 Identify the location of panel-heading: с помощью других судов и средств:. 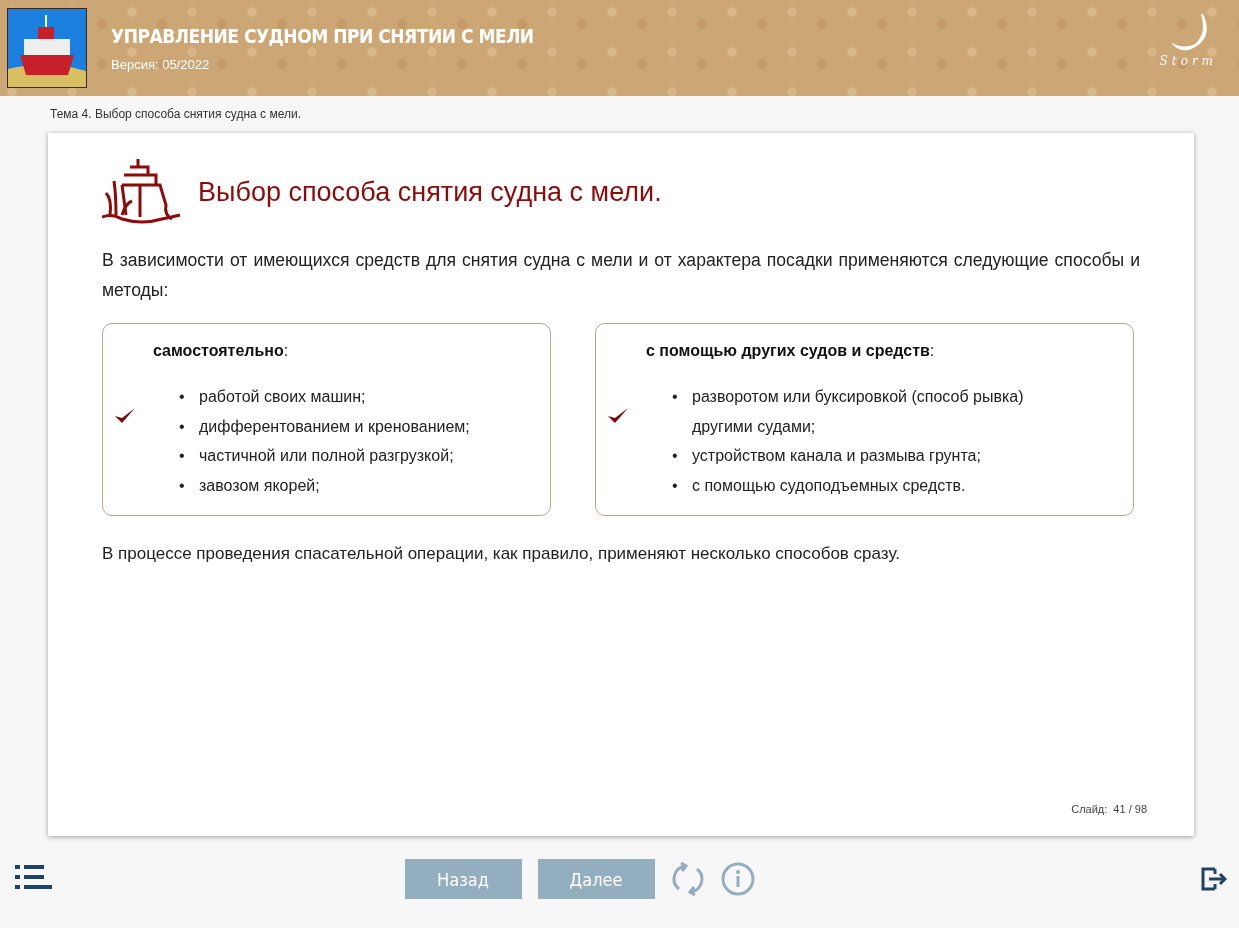
(791, 351).